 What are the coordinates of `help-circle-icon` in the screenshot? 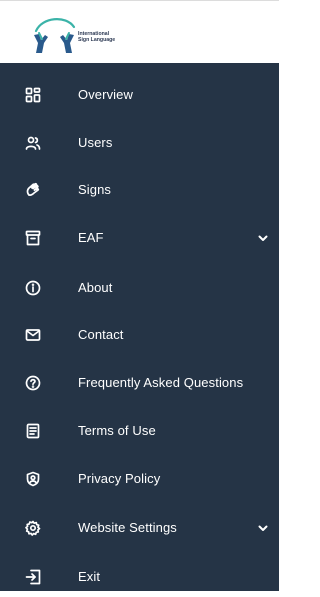 It's located at (33, 383).